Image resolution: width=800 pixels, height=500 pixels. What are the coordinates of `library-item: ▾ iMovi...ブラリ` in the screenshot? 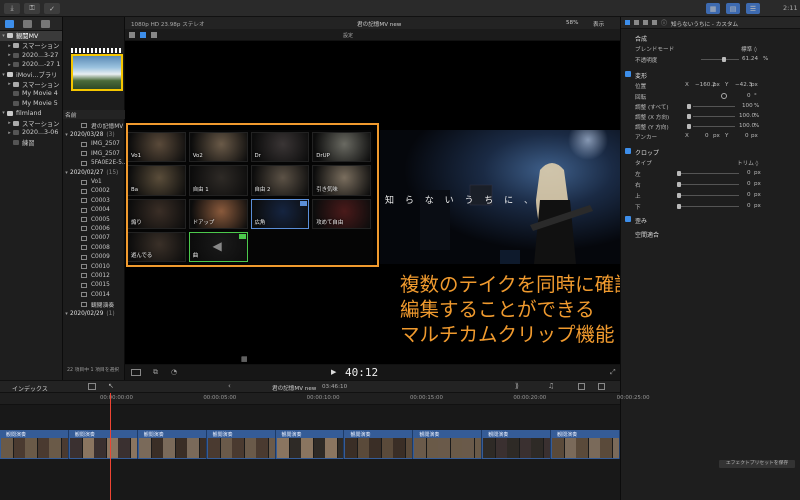 It's located at (31, 75).